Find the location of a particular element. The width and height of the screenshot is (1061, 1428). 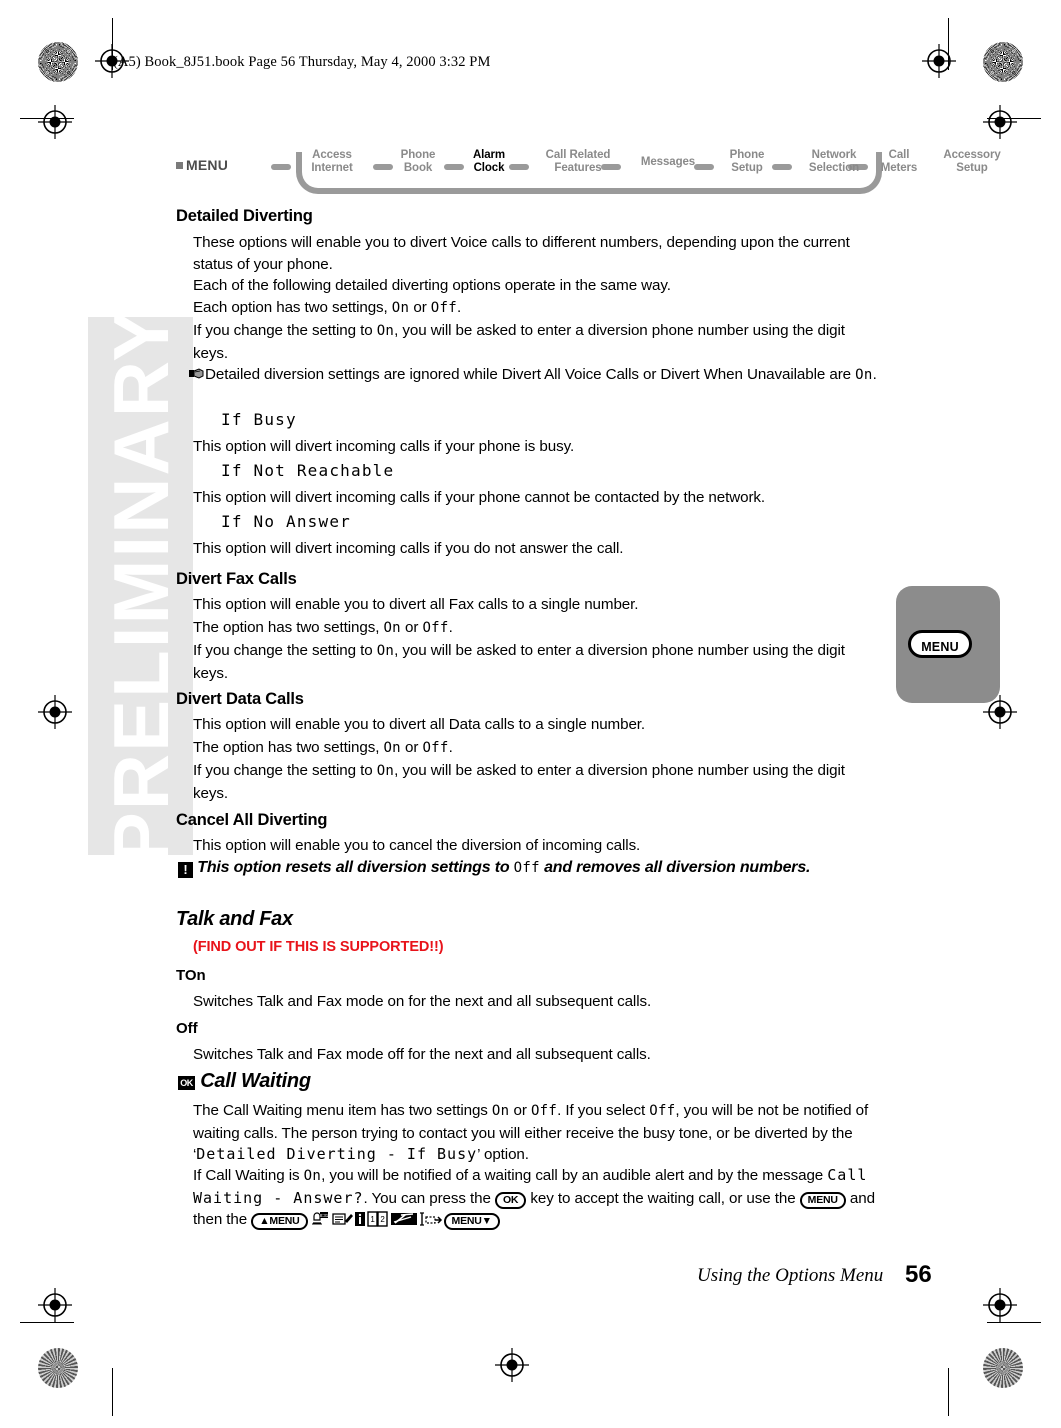

lcd-detailed-diverting-if-busy: Detailed Diverting - If Busy is located at coordinates (337, 1154).